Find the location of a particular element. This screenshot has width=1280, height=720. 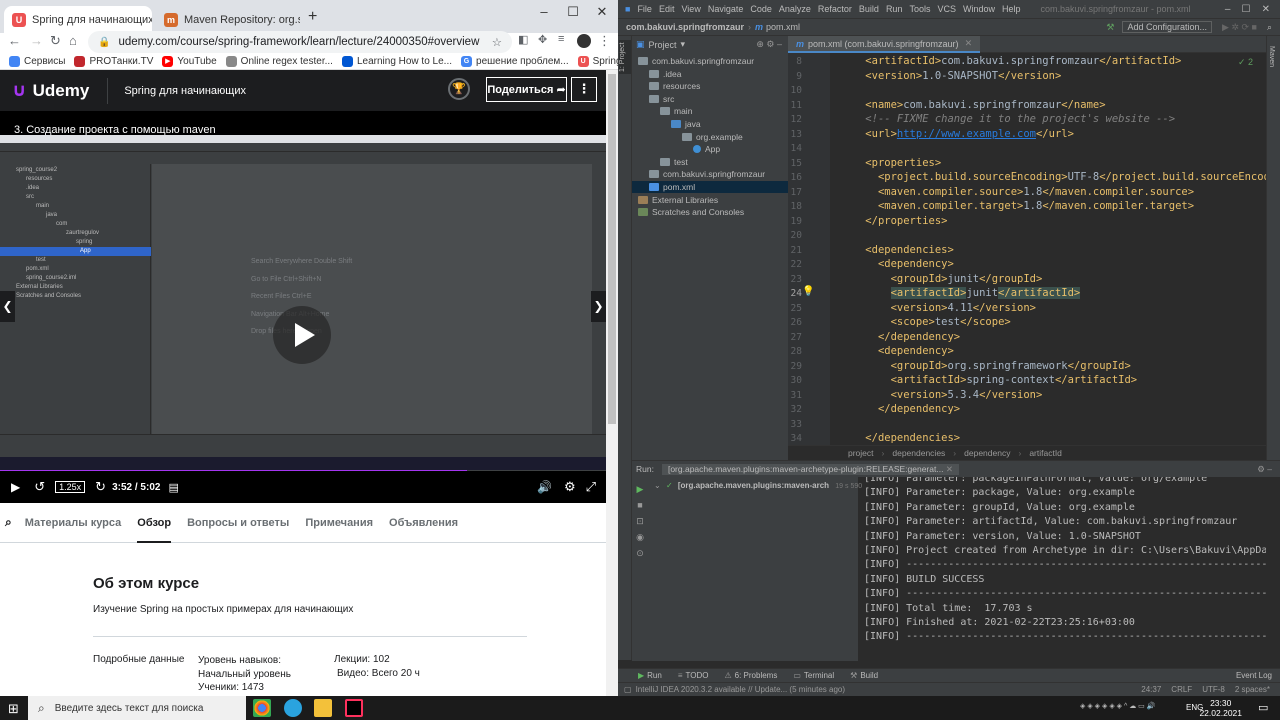

explorer-taskbar-icon is located at coordinates (323, 708).